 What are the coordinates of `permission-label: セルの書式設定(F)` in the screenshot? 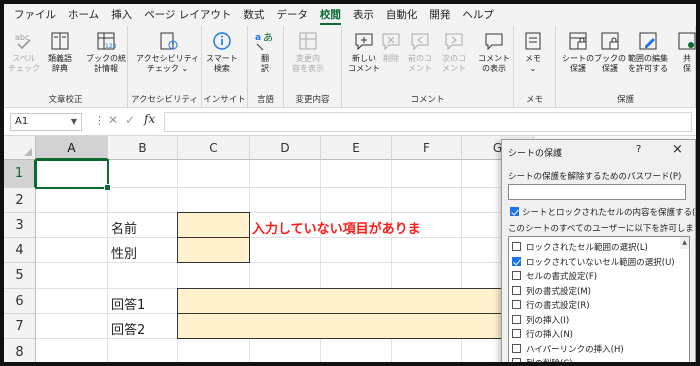 It's located at (562, 277).